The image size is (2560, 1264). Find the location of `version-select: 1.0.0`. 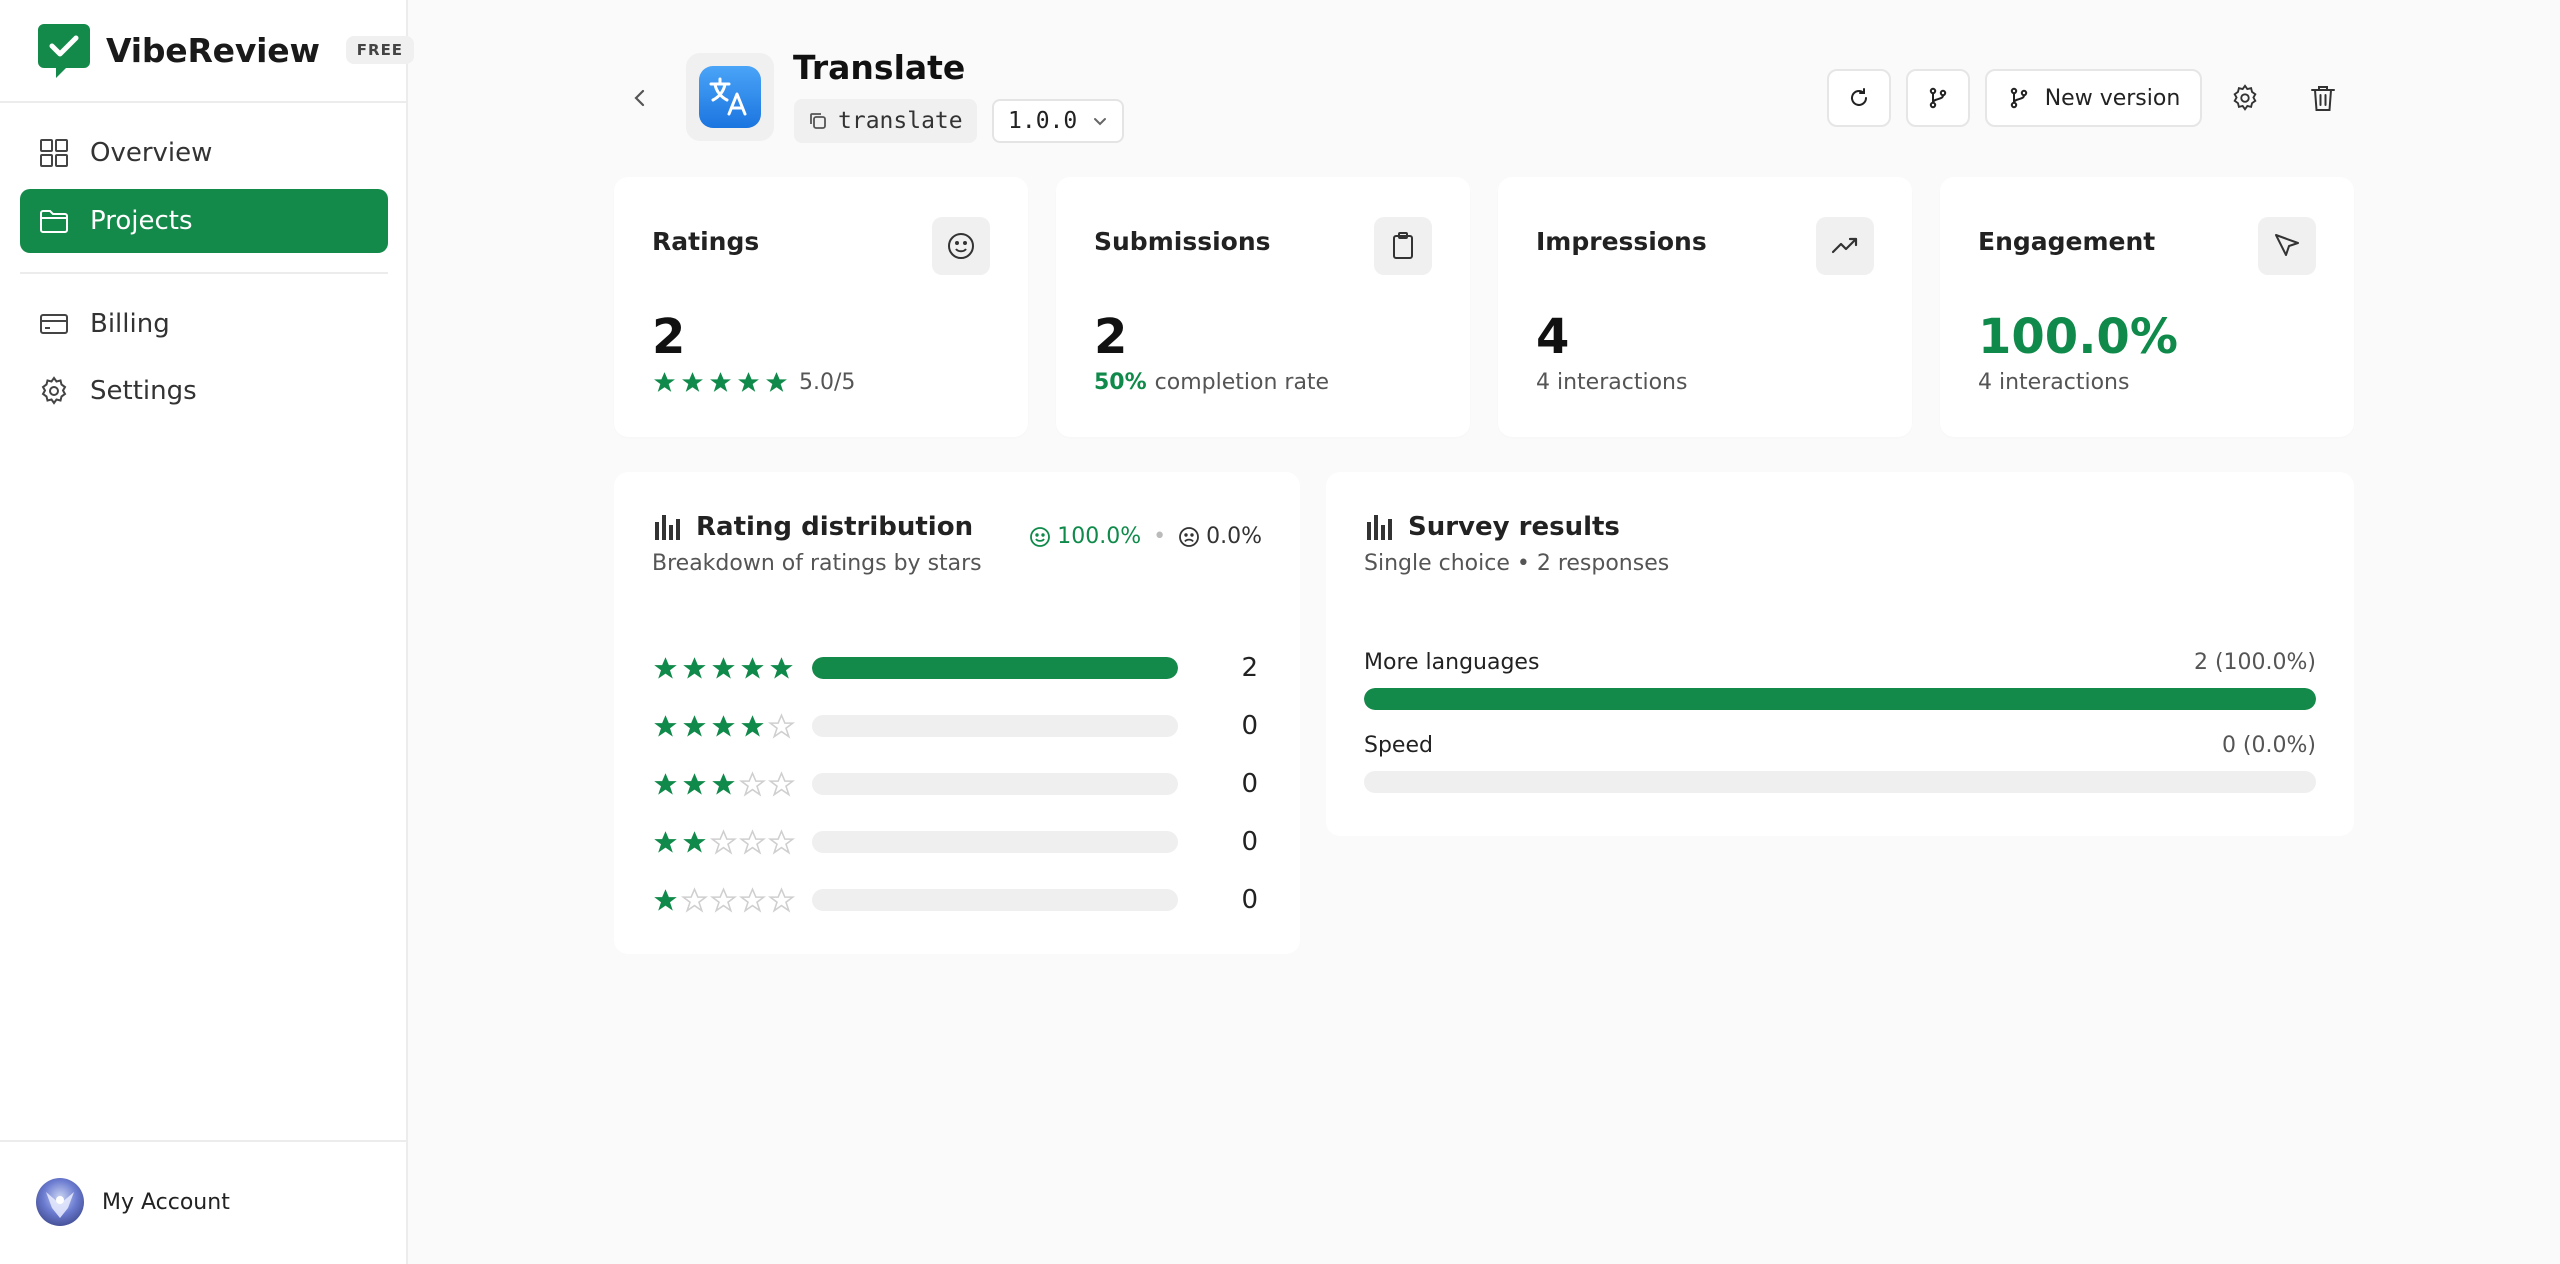

version-select: 1.0.0 is located at coordinates (1058, 121).